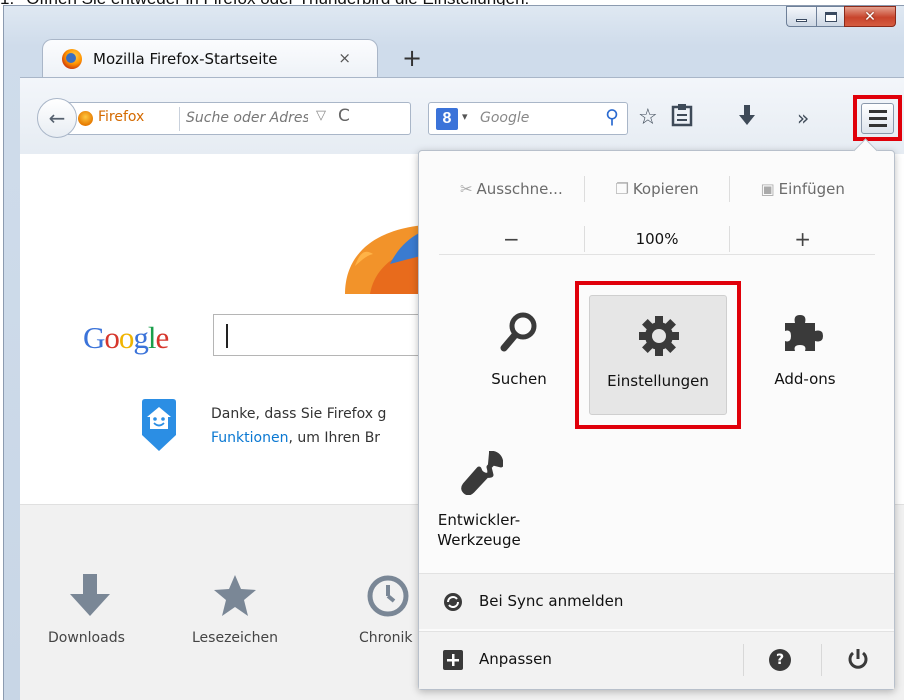  Describe the element at coordinates (519, 379) in the screenshot. I see `search-panel-label: Suchen` at that location.